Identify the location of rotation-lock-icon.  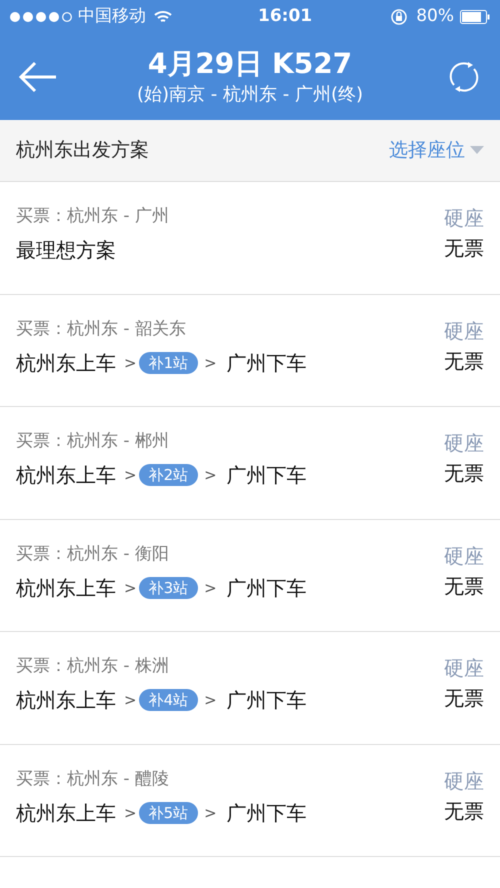
(399, 17).